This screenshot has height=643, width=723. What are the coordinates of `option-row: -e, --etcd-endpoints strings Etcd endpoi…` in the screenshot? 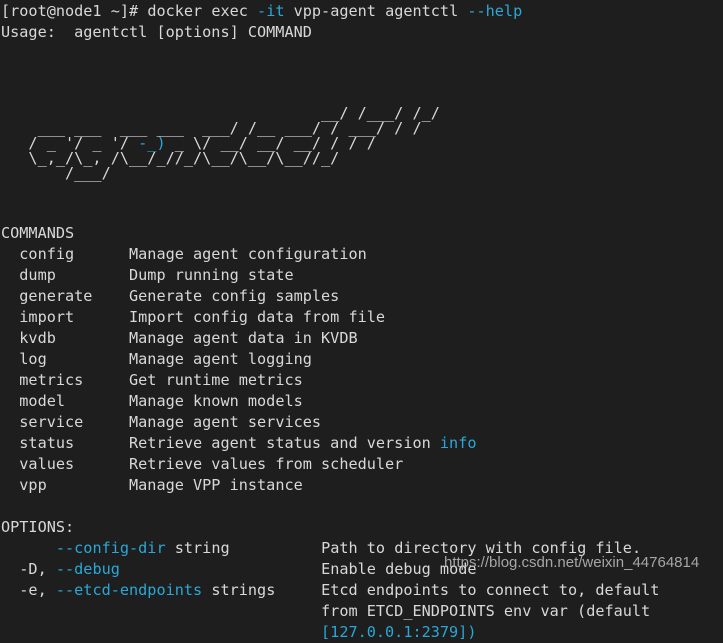 It's located at (362, 590).